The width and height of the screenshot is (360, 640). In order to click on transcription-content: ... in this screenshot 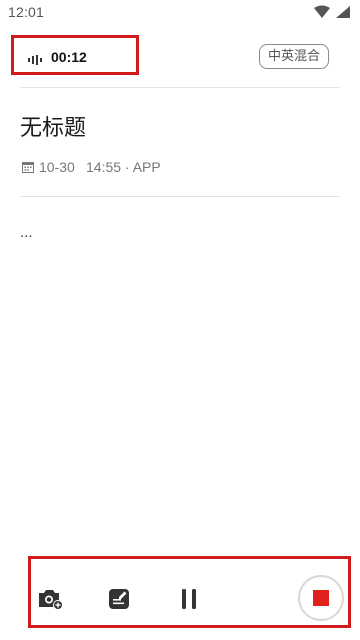, I will do `click(26, 232)`.